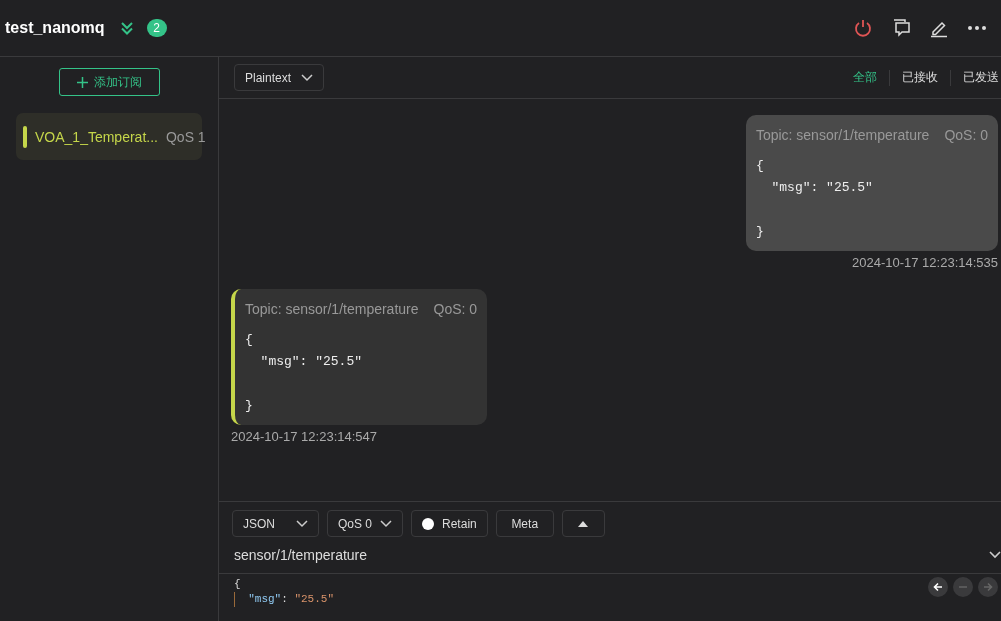 This screenshot has height=621, width=1001. Describe the element at coordinates (82, 82) in the screenshot. I see `plus-icon` at that location.